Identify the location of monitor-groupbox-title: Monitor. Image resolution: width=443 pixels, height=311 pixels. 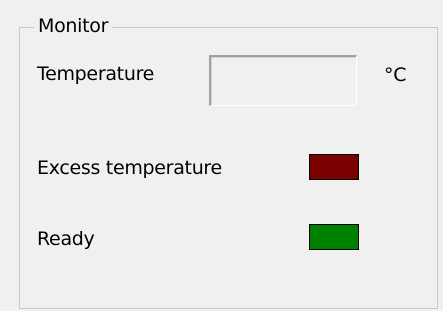
(73, 26).